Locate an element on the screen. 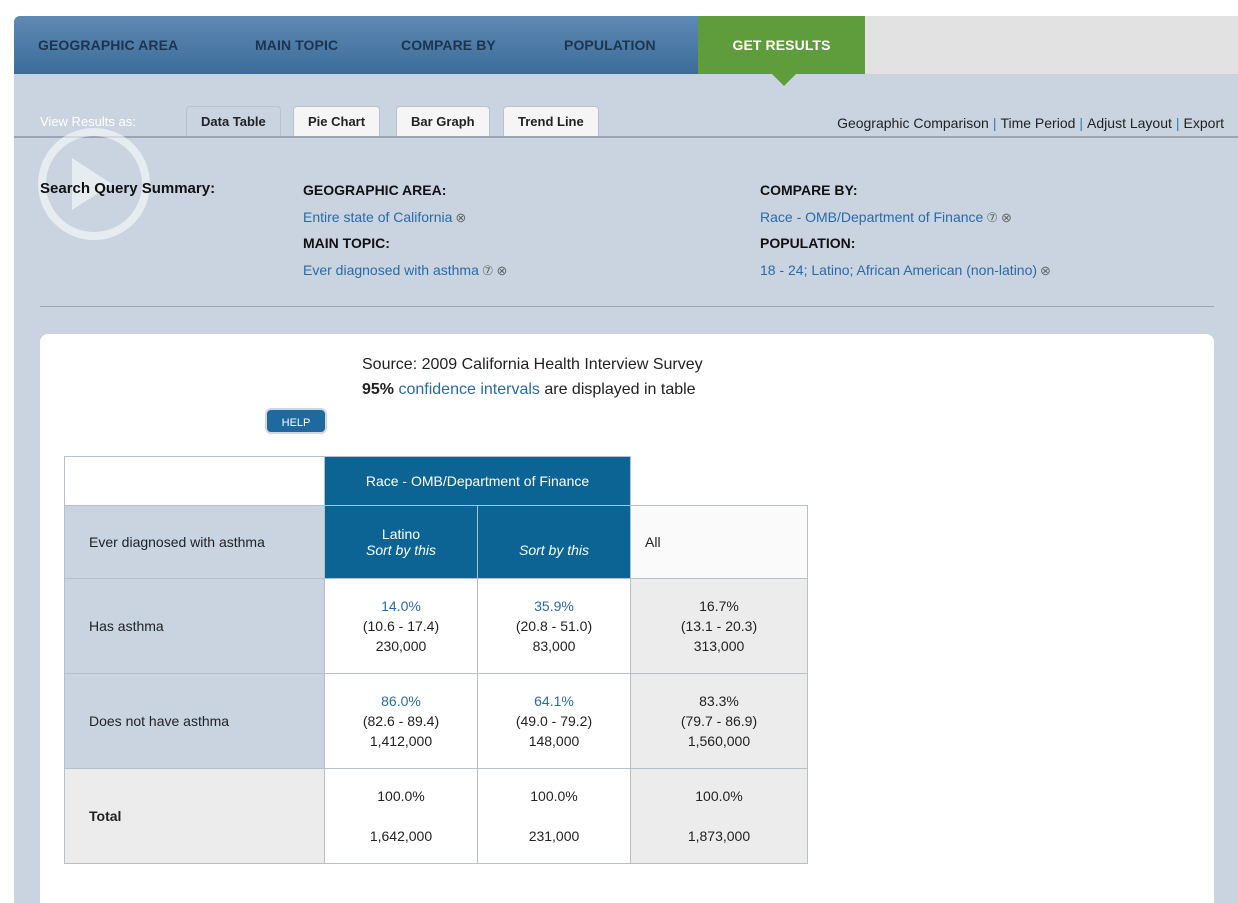 The width and height of the screenshot is (1238, 903). tab-bar-divider is located at coordinates (626, 137).